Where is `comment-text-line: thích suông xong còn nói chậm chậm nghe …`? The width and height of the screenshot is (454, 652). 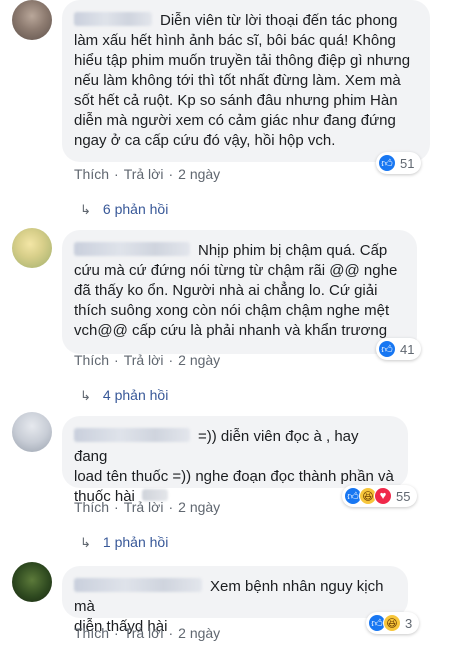 comment-text-line: thích suông xong còn nói chậm chậm nghe … is located at coordinates (232, 310).